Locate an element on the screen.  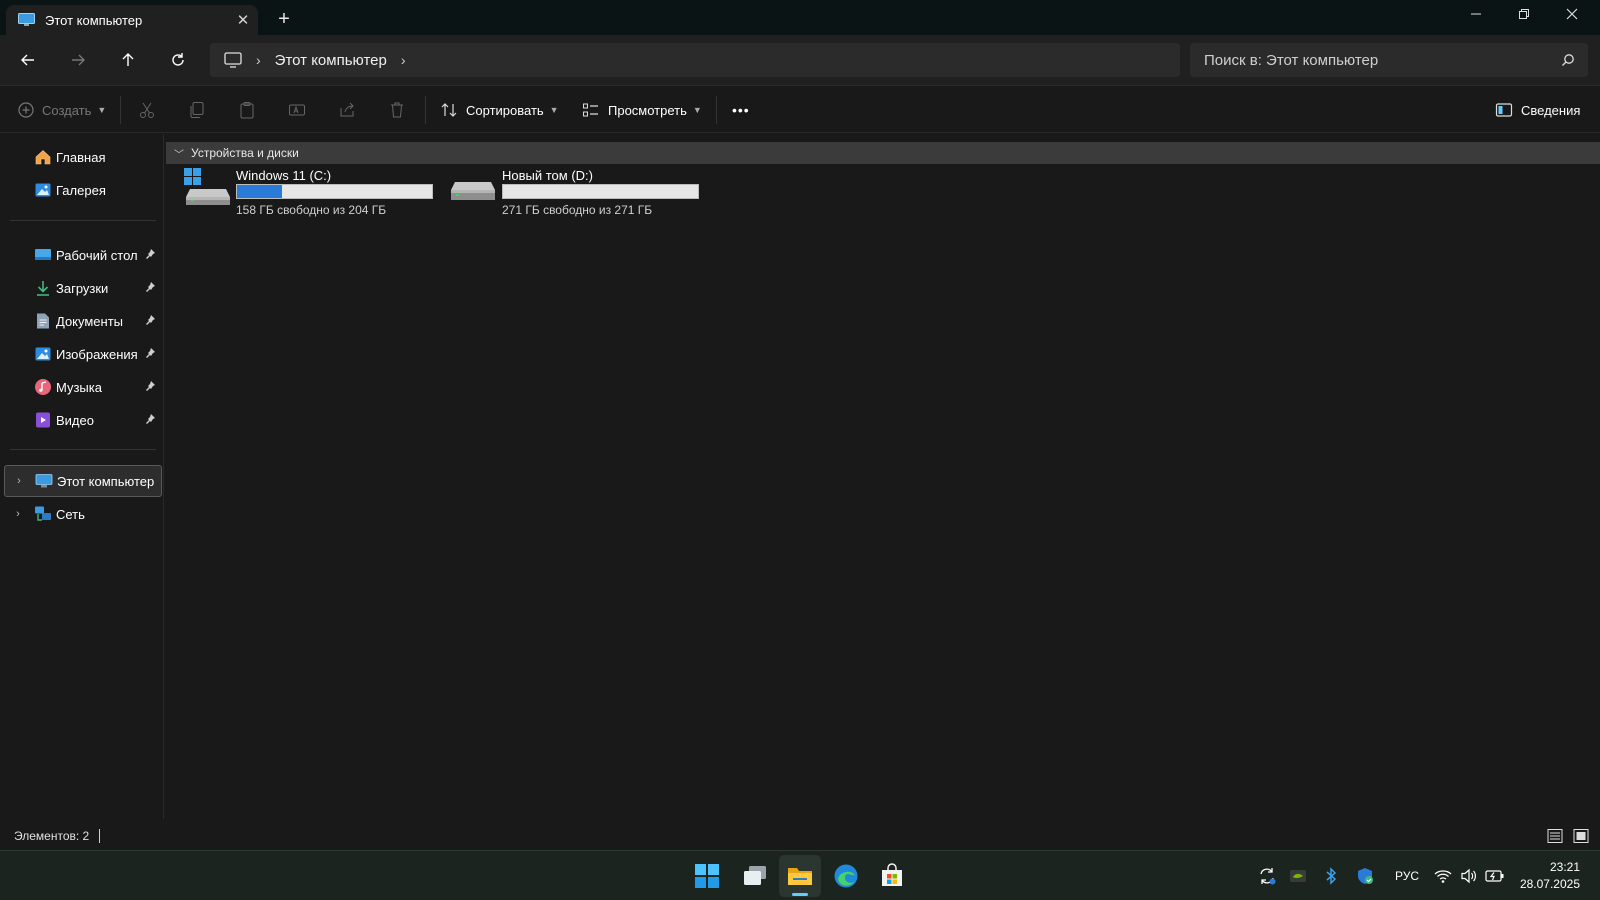
sidebar-item-video: Видео is located at coordinates (83, 420).